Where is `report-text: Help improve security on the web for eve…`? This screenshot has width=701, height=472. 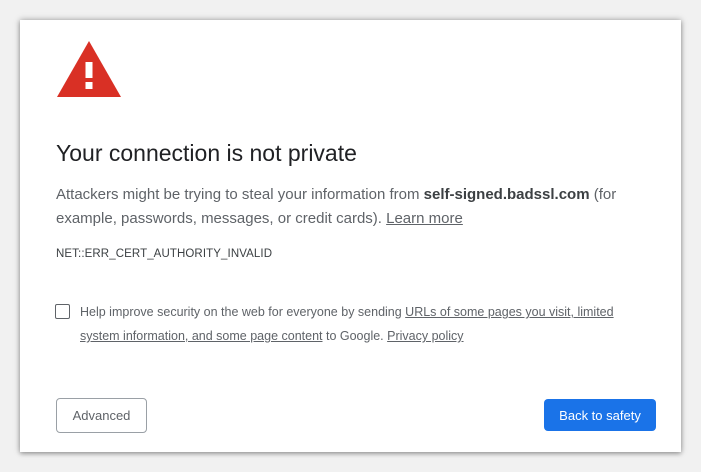 report-text: Help improve security on the web for eve… is located at coordinates (367, 324).